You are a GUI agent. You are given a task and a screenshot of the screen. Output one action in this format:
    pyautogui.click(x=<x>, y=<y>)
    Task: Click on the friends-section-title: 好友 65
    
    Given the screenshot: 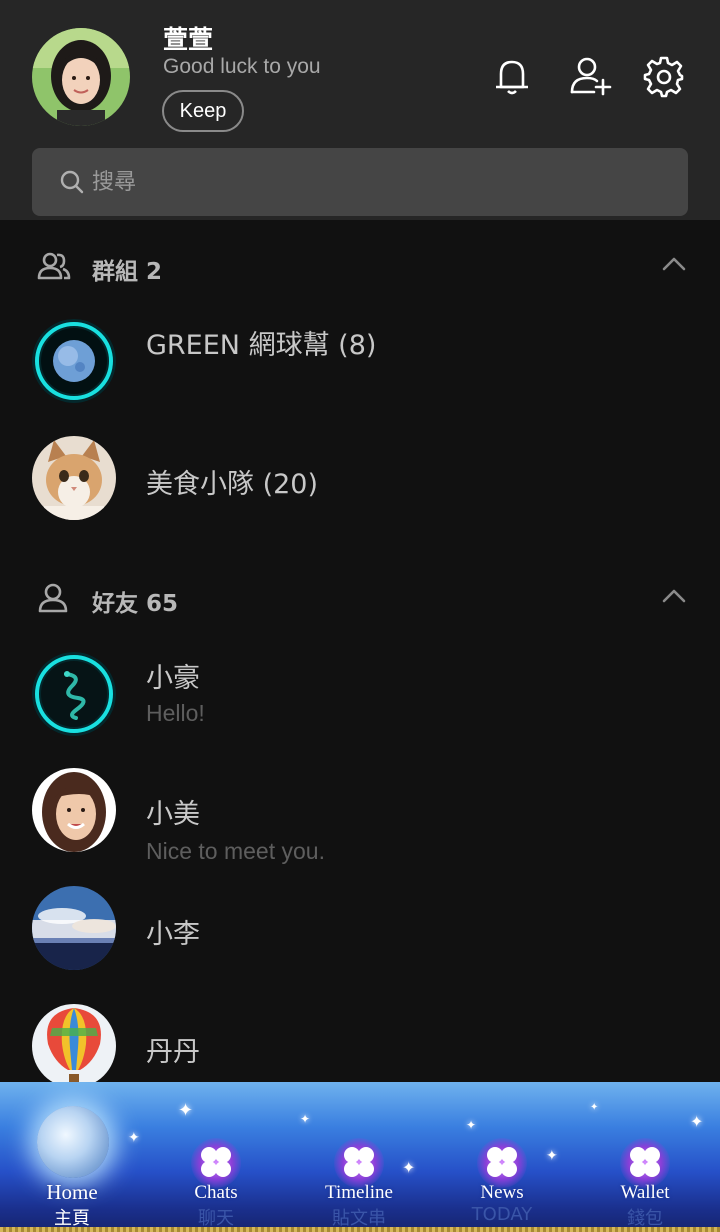 What is the action you would take?
    pyautogui.click(x=135, y=604)
    